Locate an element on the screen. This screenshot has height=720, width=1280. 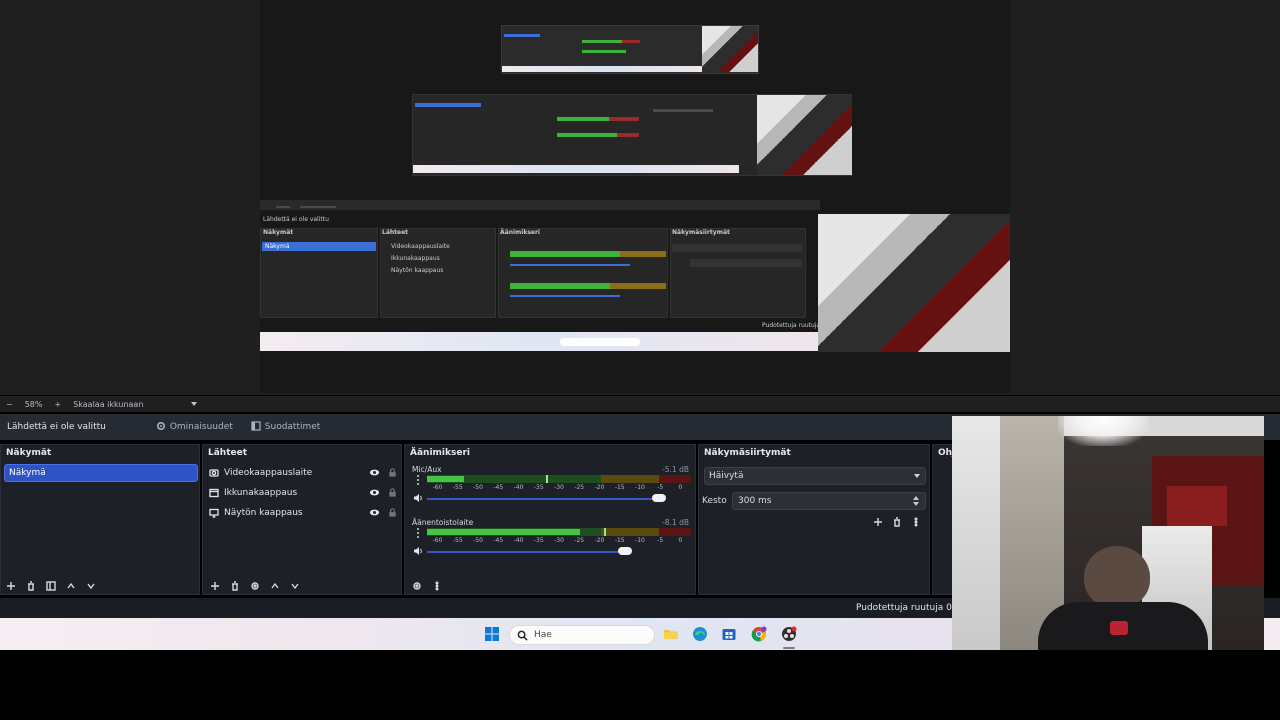
nested-transitions-panel is located at coordinates (738, 273).